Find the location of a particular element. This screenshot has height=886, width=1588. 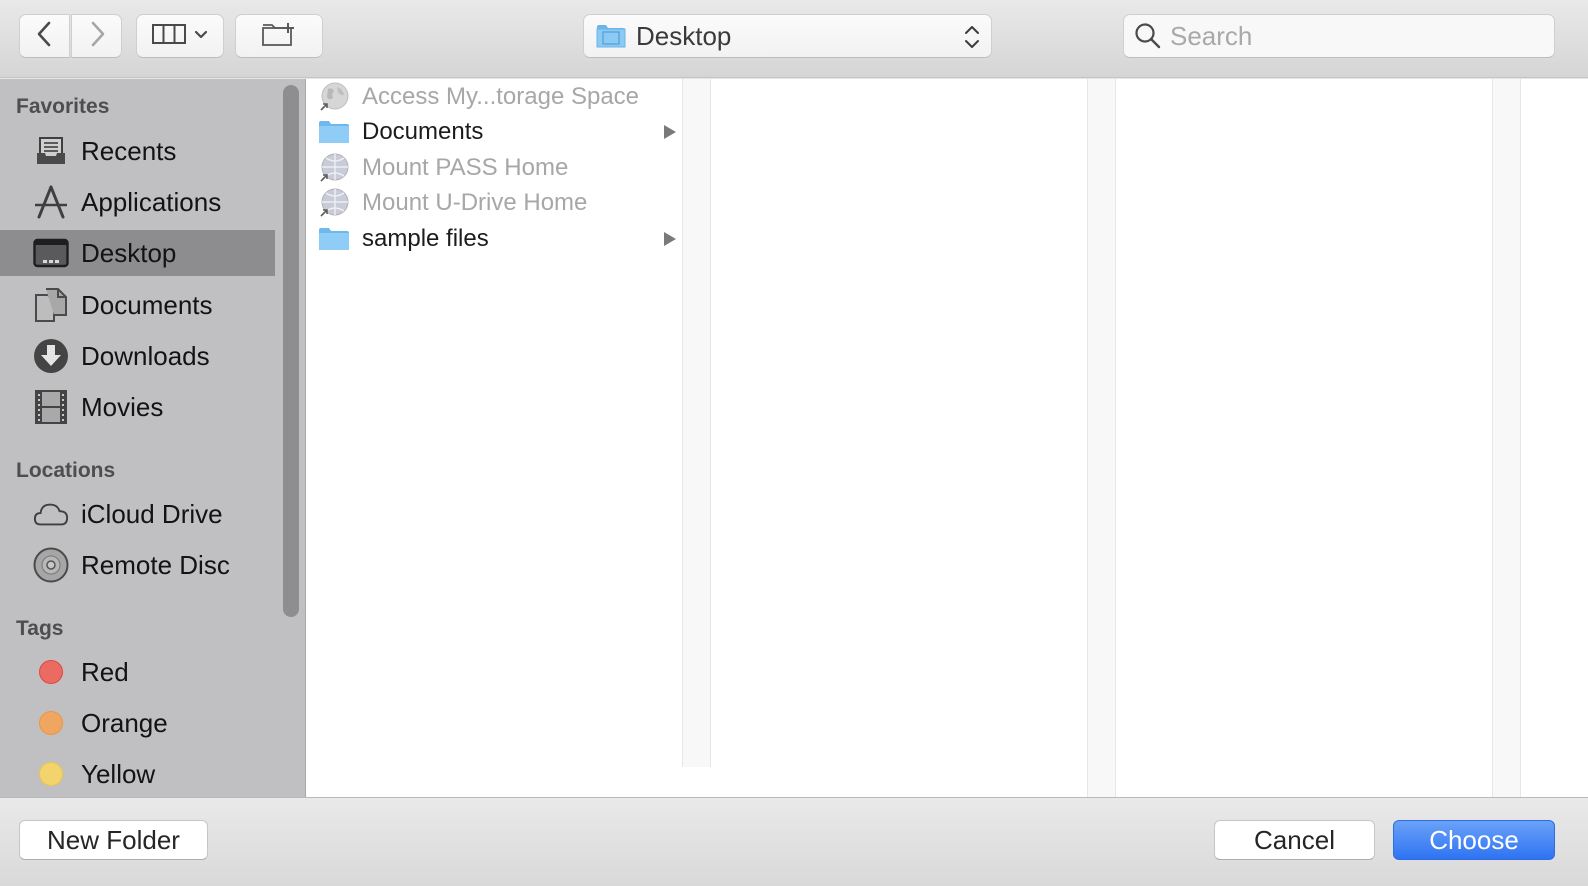

chevron-left-icon is located at coordinates (45, 36).